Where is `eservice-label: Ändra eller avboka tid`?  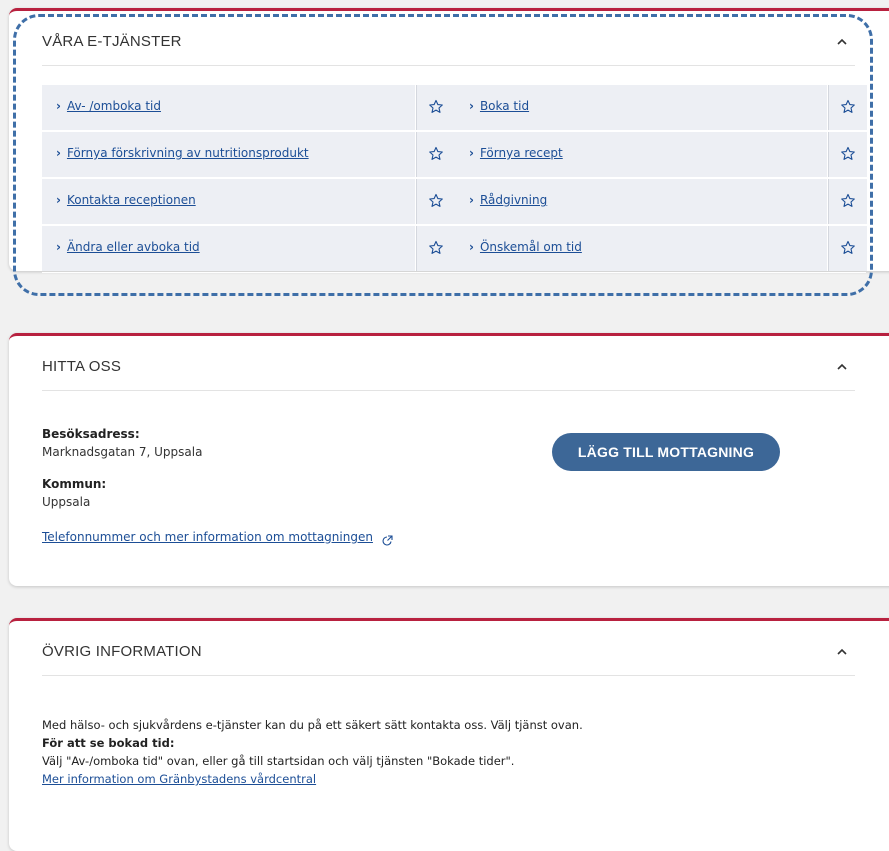 eservice-label: Ändra eller avboka tid is located at coordinates (133, 247).